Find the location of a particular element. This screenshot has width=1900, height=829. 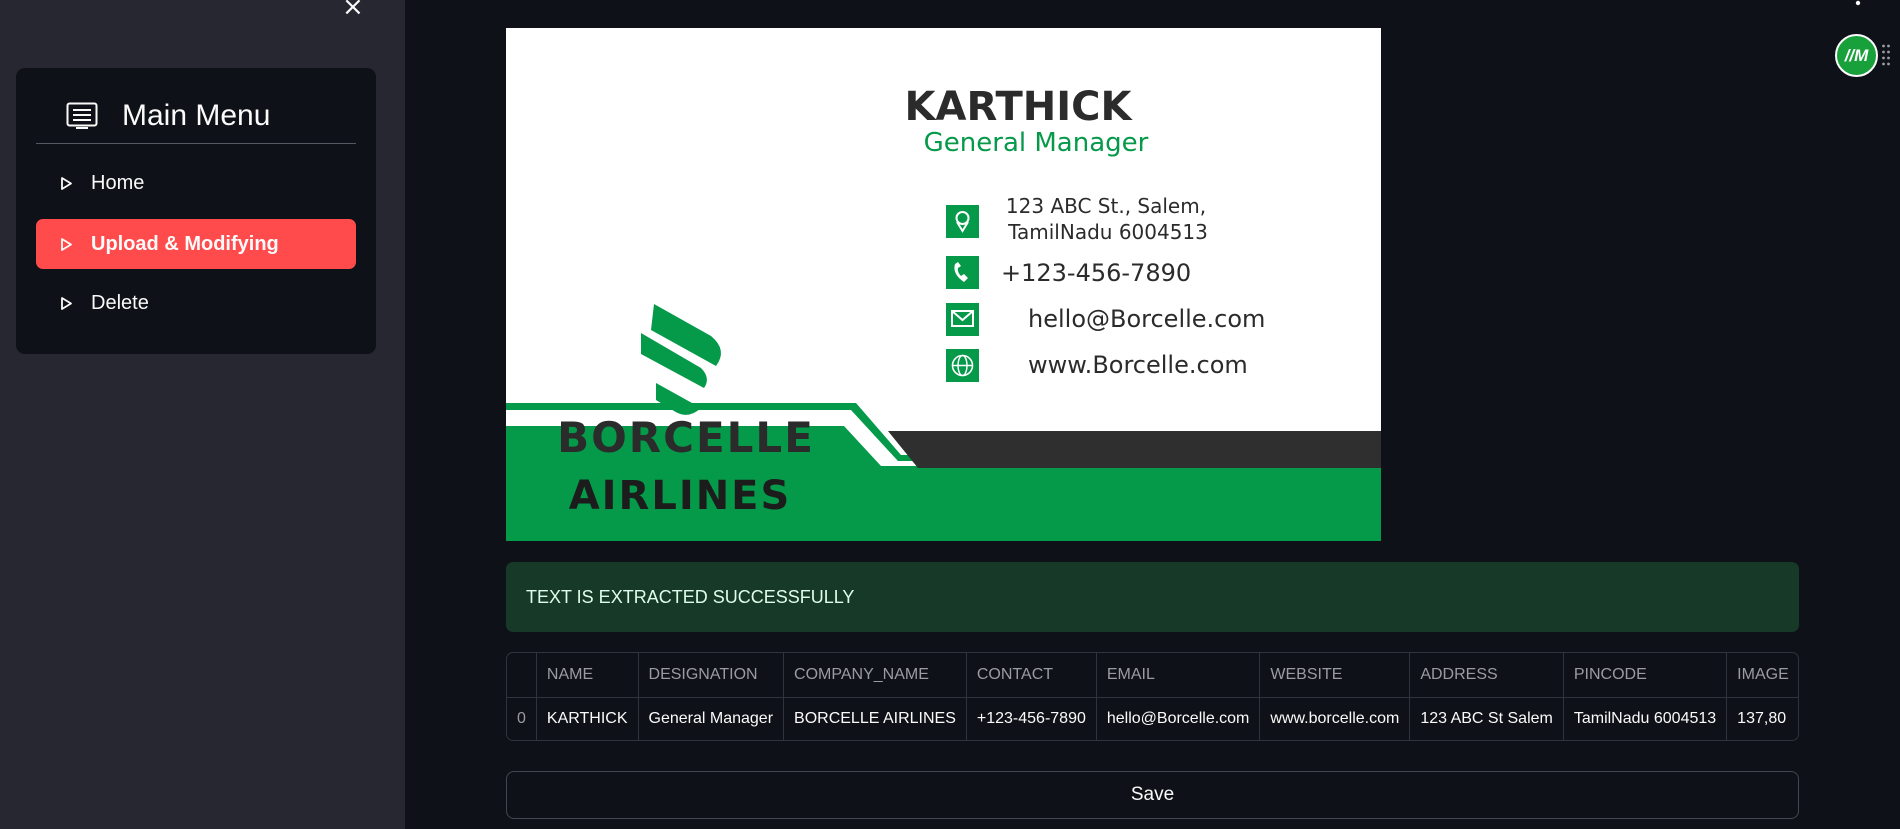

menu-item-upload-modifying: Upload & Modifying is located at coordinates (196, 244).